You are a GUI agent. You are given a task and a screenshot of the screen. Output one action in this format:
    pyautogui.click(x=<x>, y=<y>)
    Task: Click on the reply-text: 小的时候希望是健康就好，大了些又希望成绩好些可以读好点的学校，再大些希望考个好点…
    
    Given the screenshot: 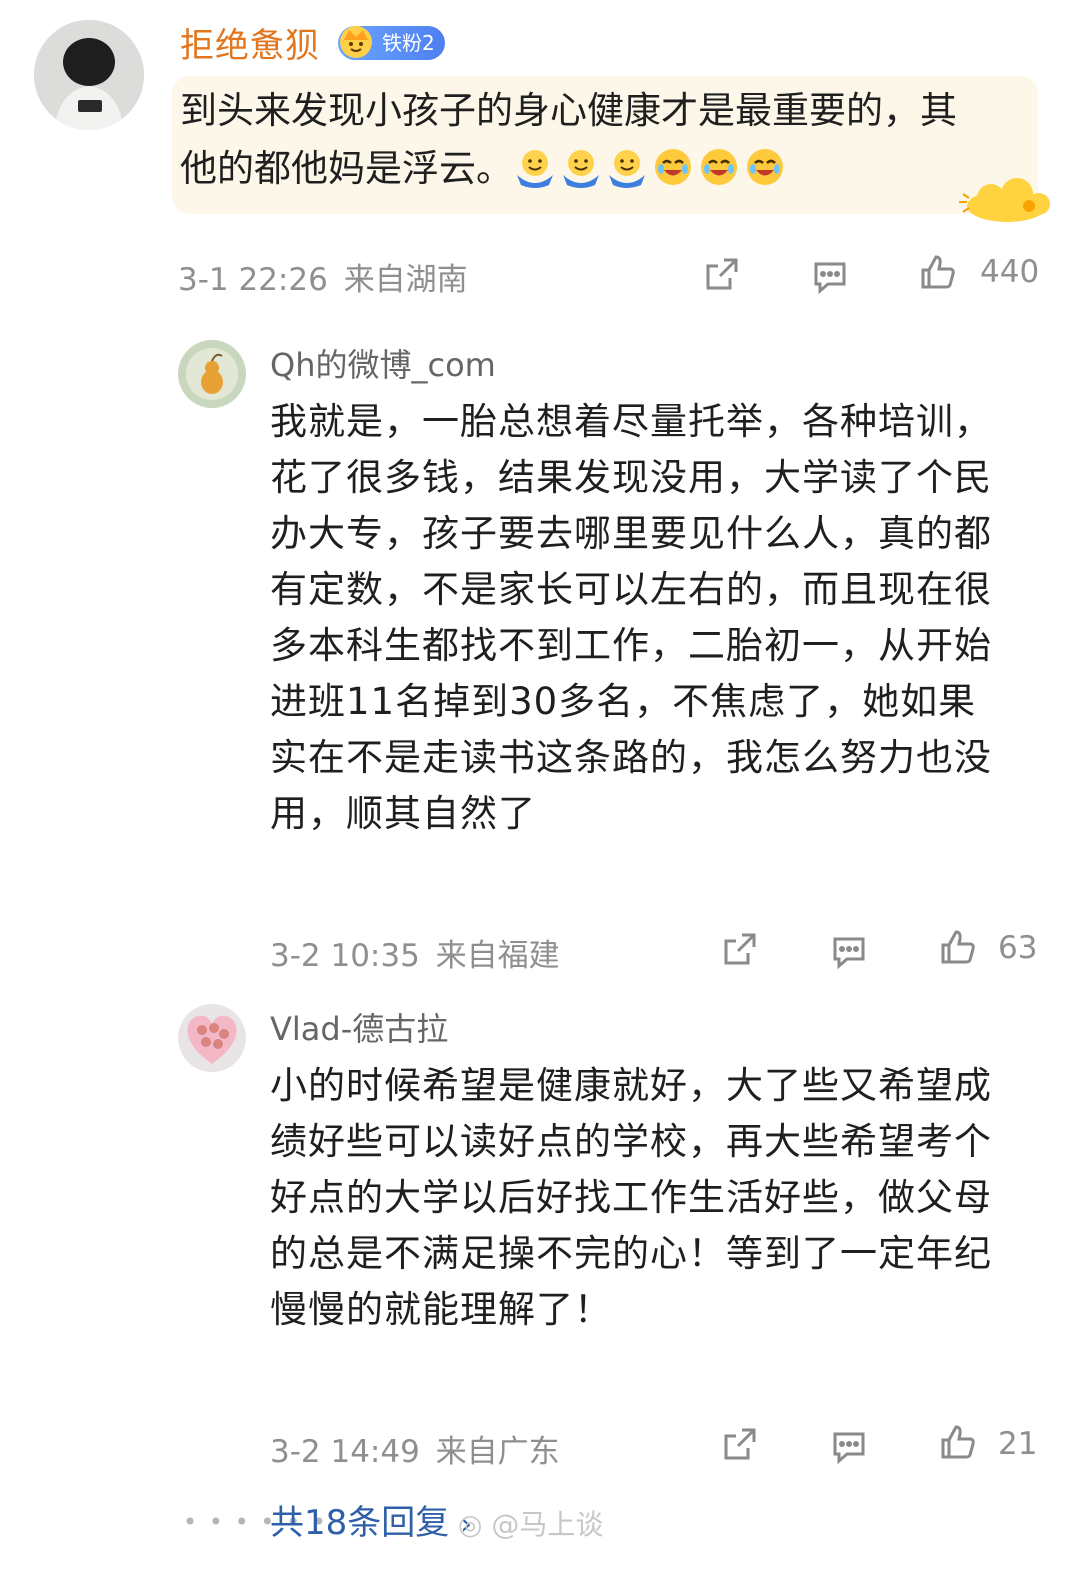 What is the action you would take?
    pyautogui.click(x=631, y=1197)
    